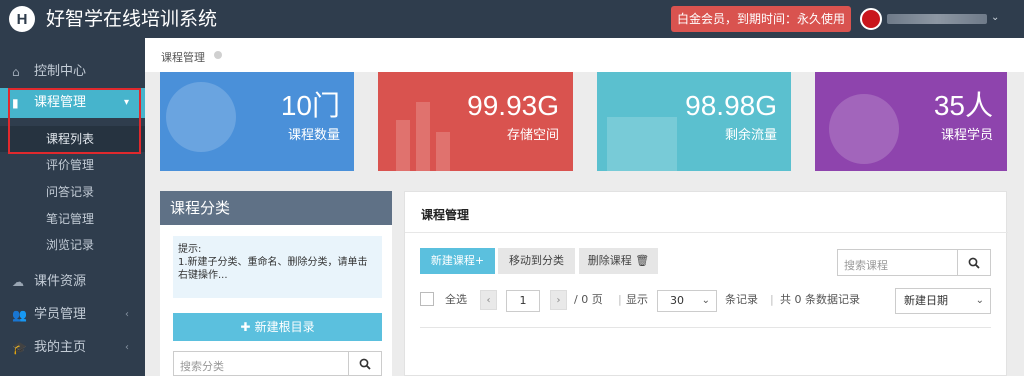 This screenshot has height=376, width=1024. What do you see at coordinates (277, 363) in the screenshot?
I see `category-search-input: 搜索分类` at bounding box center [277, 363].